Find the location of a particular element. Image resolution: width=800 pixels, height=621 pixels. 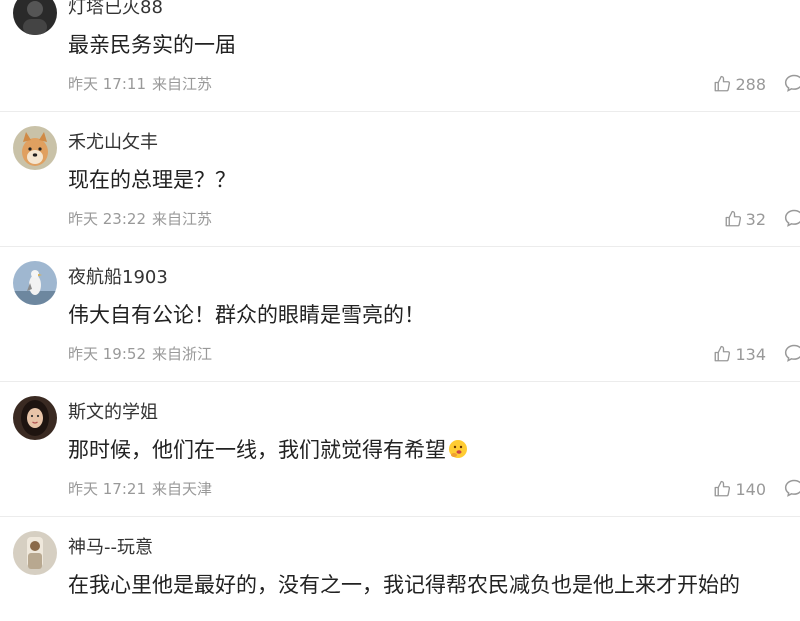

comment-location: 来自浙江 is located at coordinates (182, 354).